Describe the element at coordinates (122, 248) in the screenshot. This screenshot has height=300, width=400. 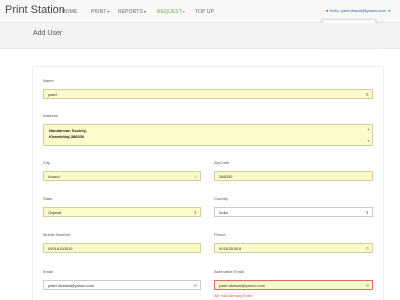
I see `mobile-field: 09016150519` at that location.